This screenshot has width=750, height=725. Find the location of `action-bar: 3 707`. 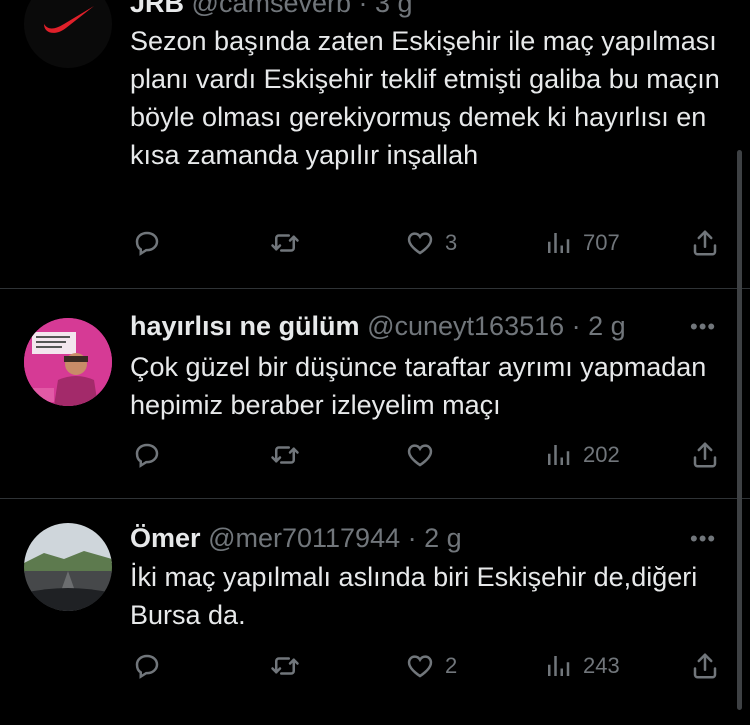

action-bar: 3 707 is located at coordinates (430, 243).